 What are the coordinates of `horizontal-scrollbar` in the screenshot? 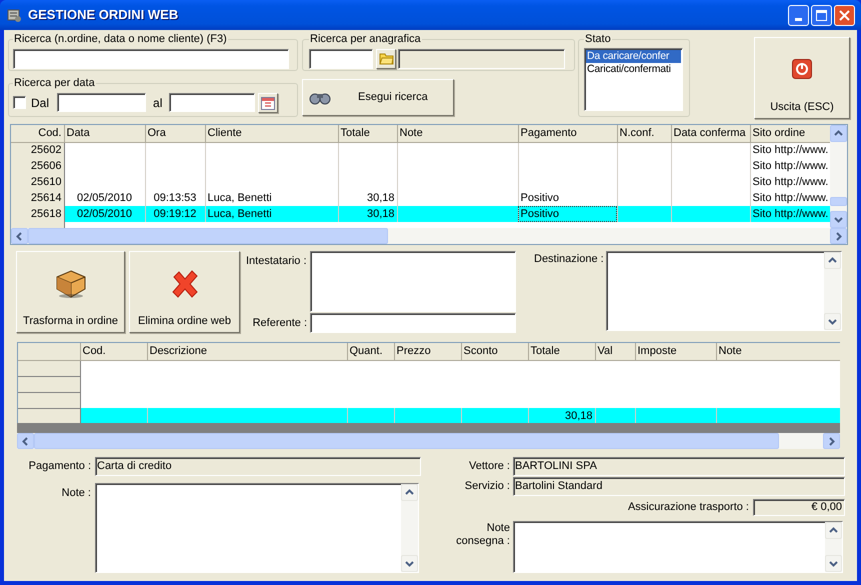 It's located at (429, 236).